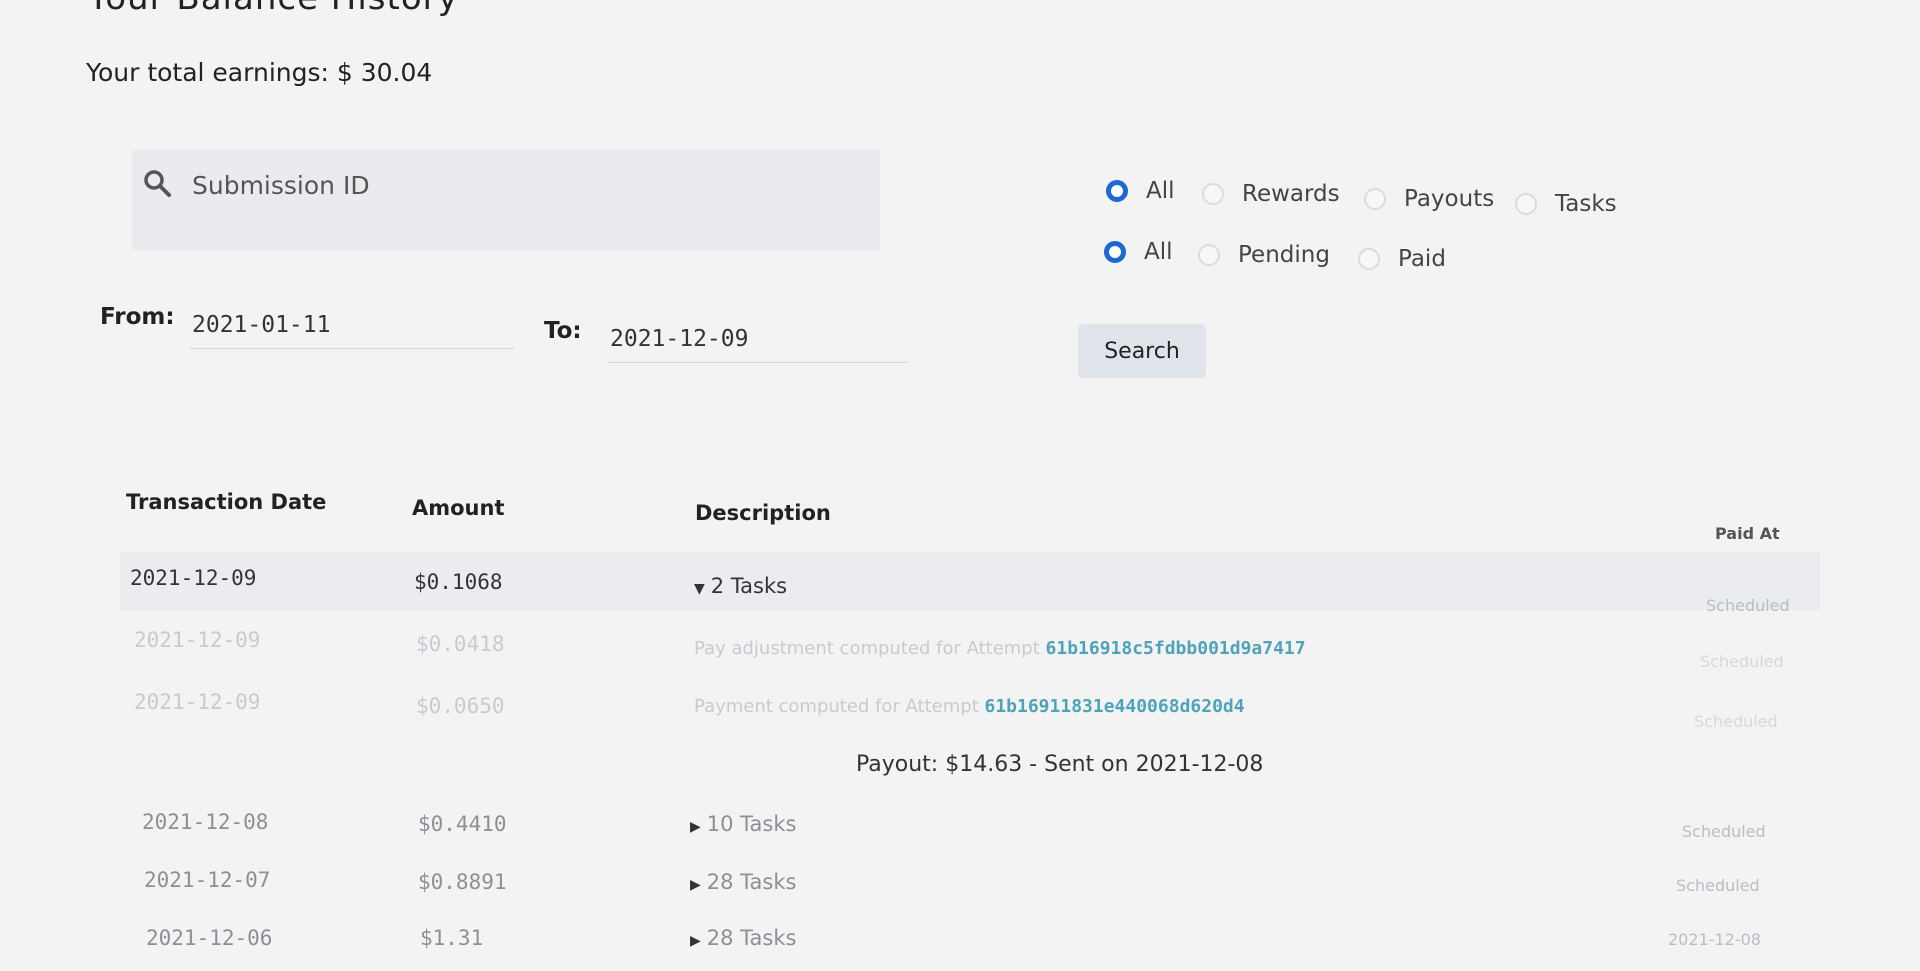 The image size is (1920, 971). I want to click on radio-label: Rewards, so click(1291, 194).